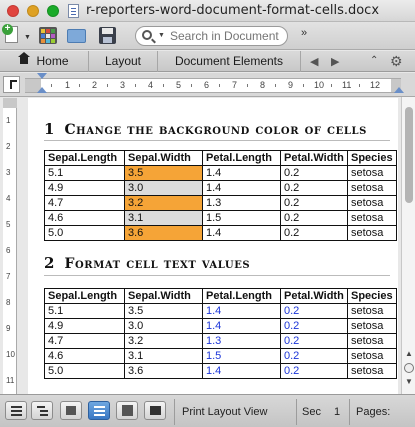 The width and height of the screenshot is (415, 427). What do you see at coordinates (107, 36) in the screenshot?
I see `save-button` at bounding box center [107, 36].